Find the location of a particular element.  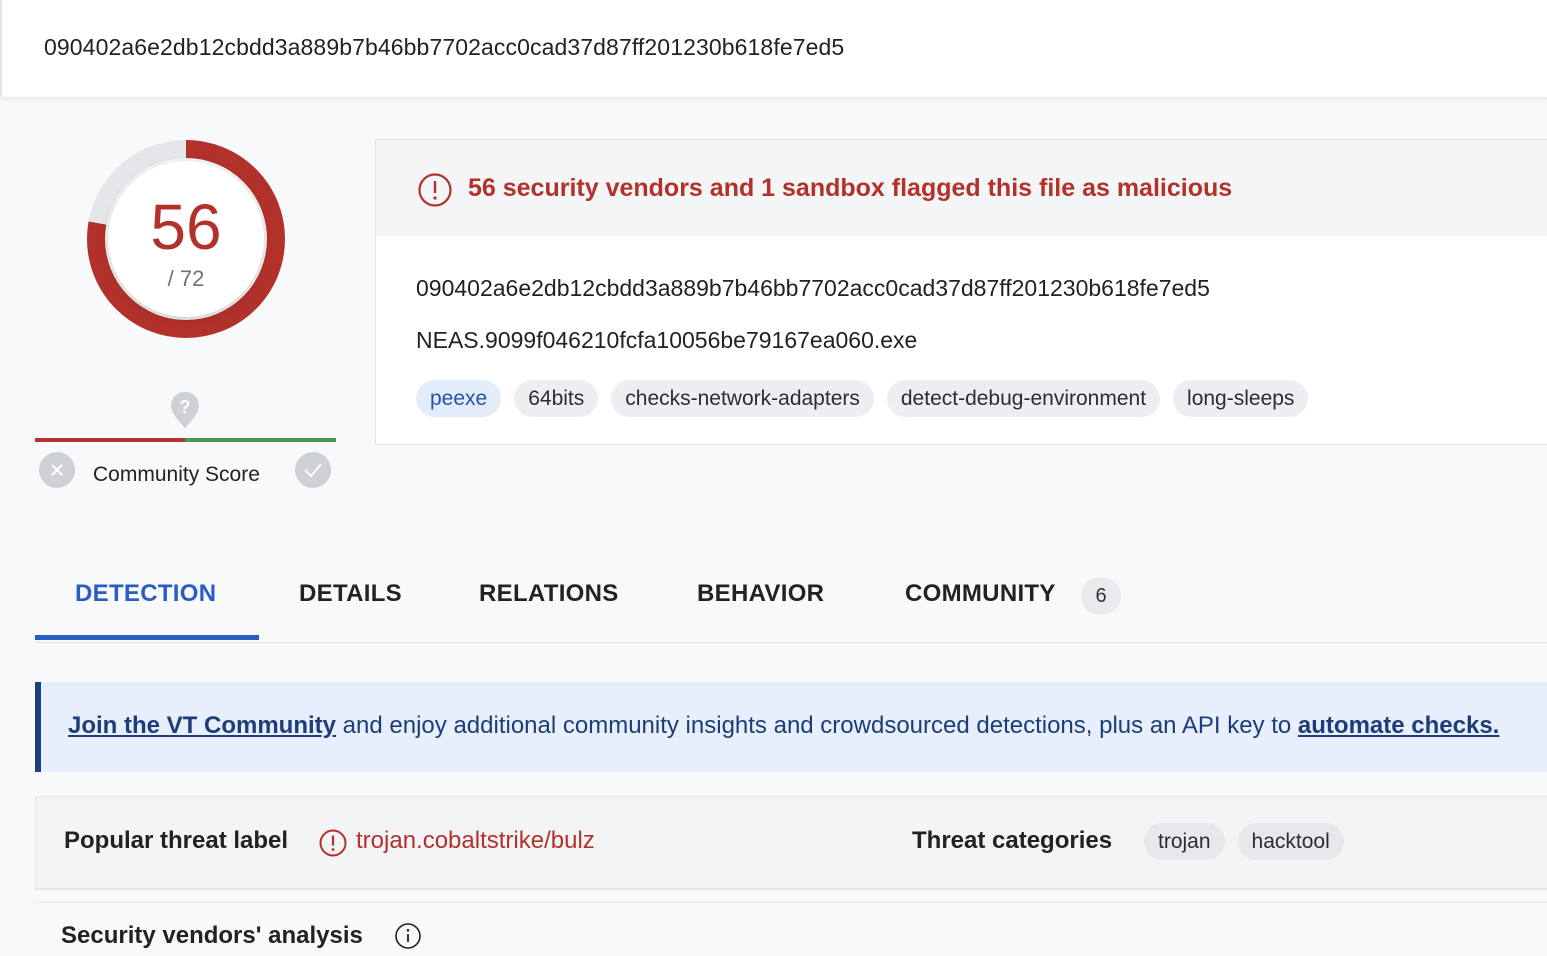

category-tag-trojan: trojan is located at coordinates (1184, 841).